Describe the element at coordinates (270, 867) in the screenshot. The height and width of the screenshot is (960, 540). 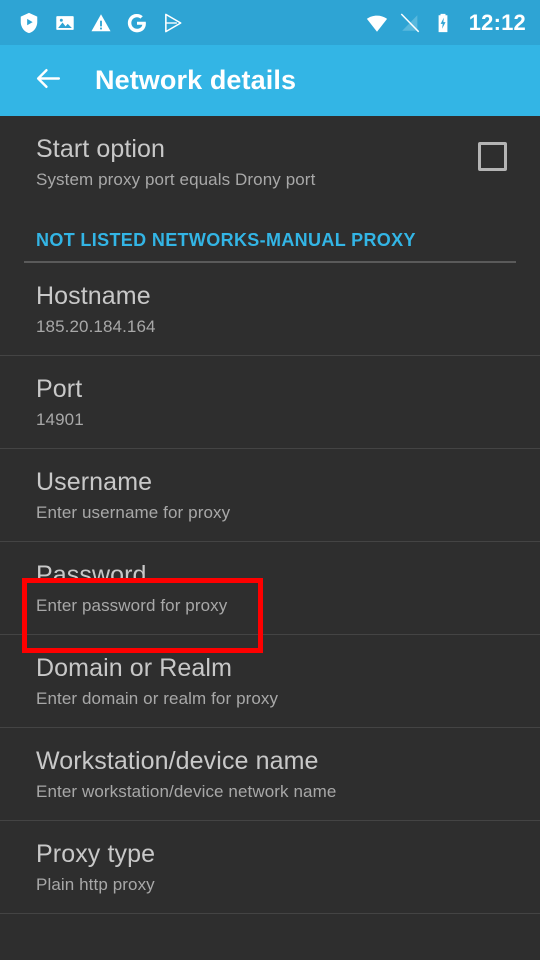
I see `pref-row-proxy-type: Proxy type Plain http proxy` at that location.